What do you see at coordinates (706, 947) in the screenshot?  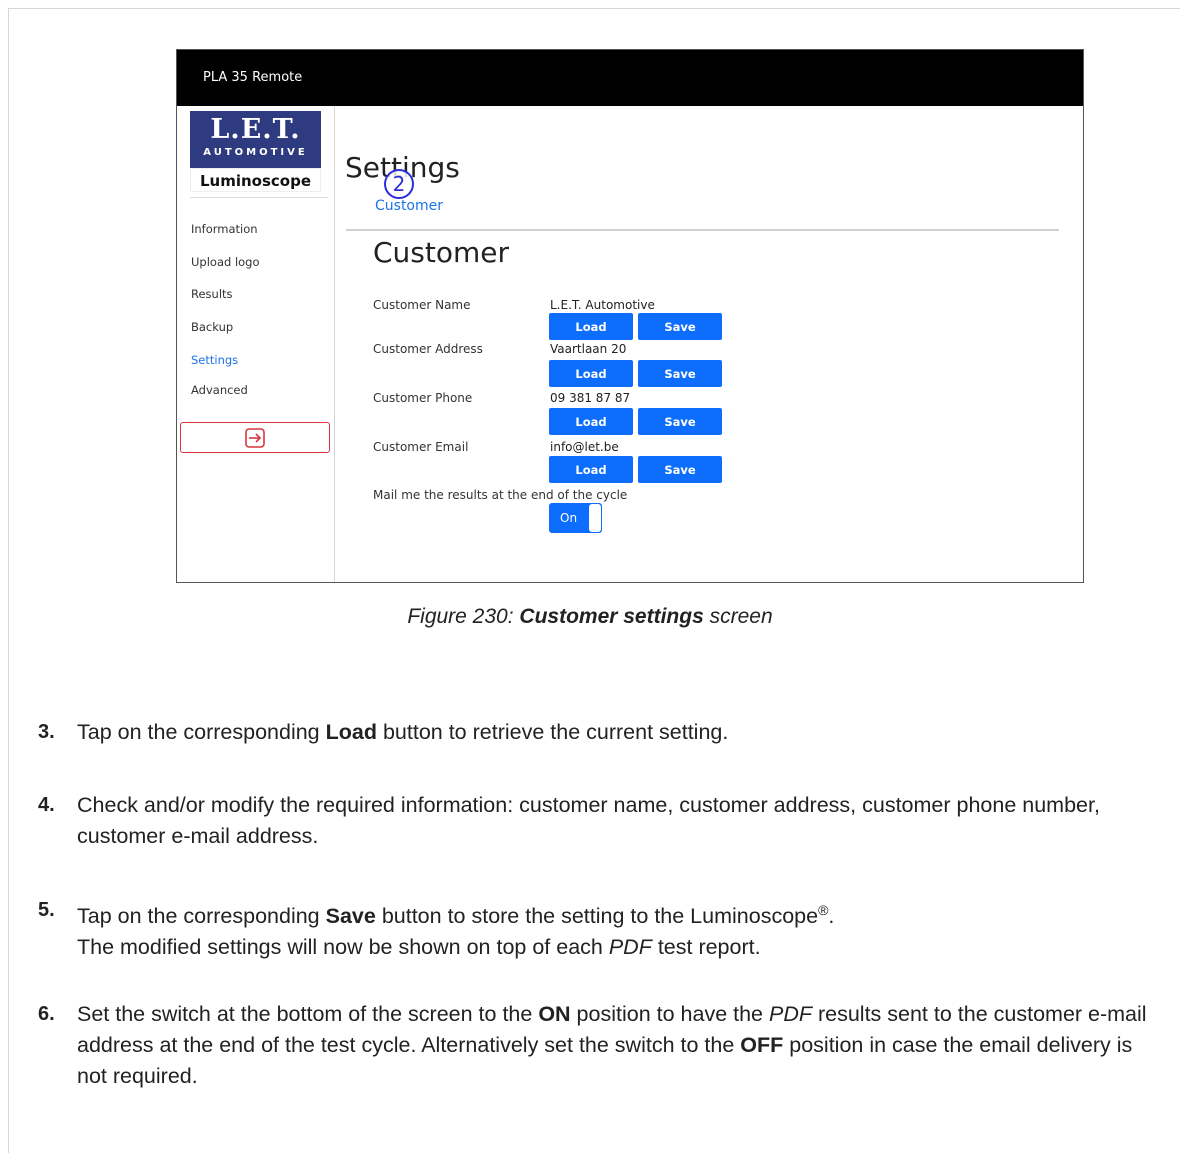 I see `step-text: test report.` at bounding box center [706, 947].